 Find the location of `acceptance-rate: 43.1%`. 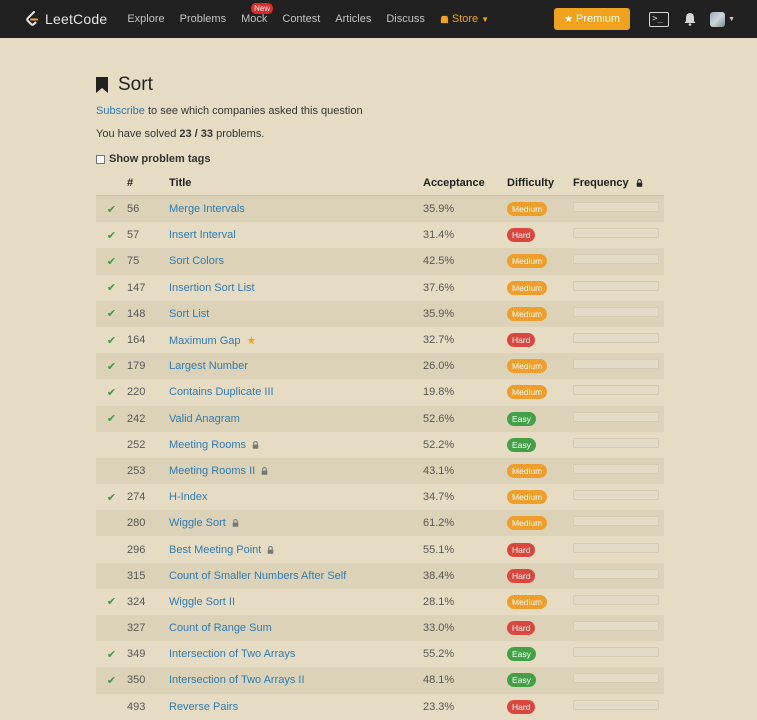

acceptance-rate: 43.1% is located at coordinates (439, 470).